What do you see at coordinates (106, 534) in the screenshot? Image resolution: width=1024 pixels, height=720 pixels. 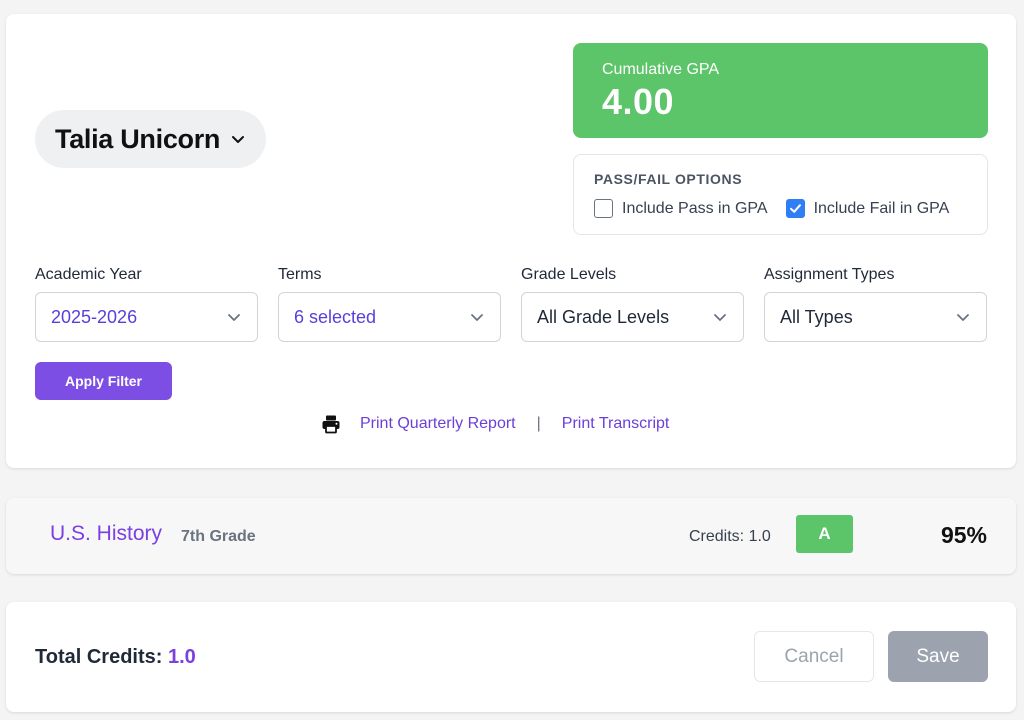 I see `course-name-link: U.S. History` at bounding box center [106, 534].